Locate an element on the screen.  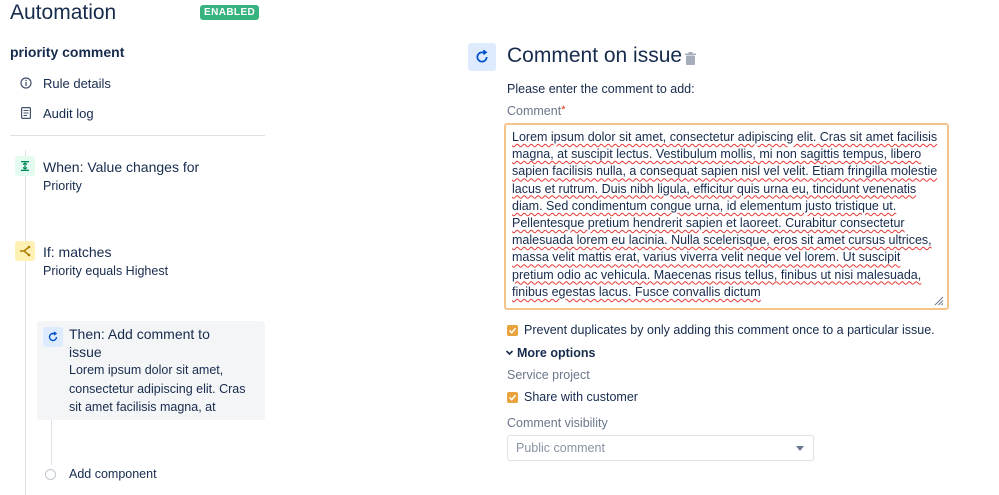
condition-step-title: If: matches is located at coordinates (77, 252).